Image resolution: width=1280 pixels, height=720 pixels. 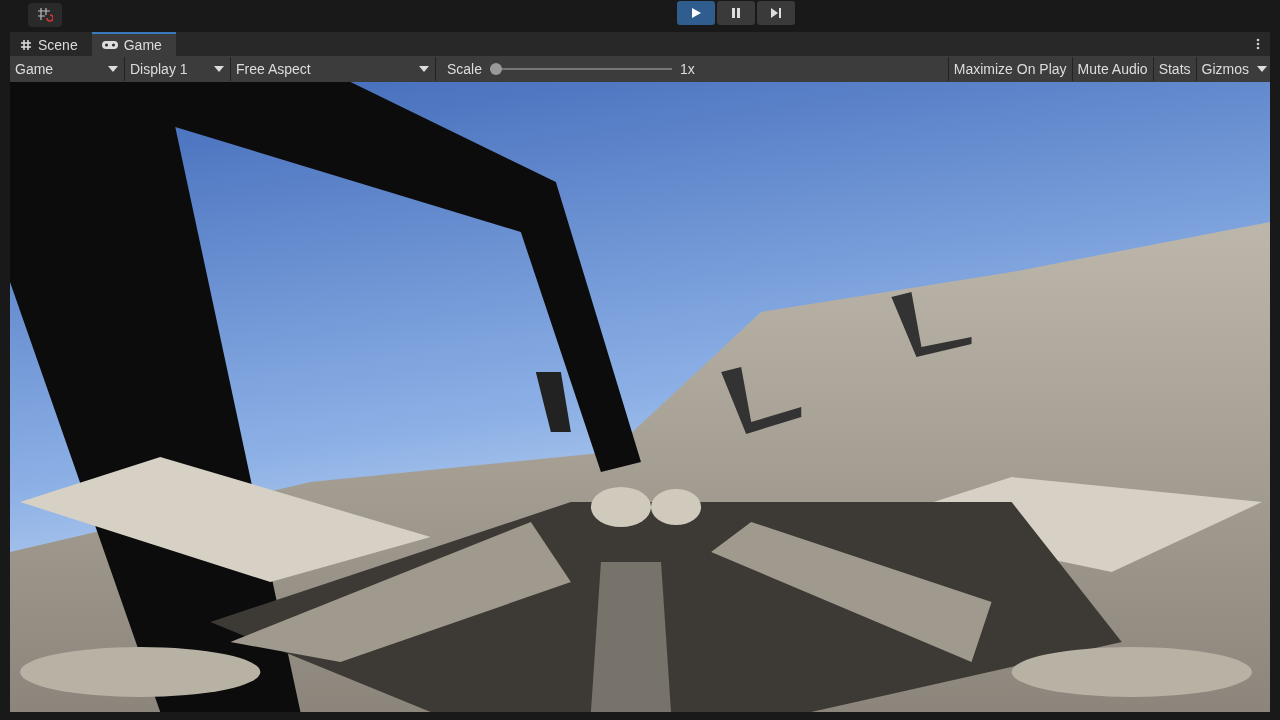 What do you see at coordinates (51, 44) in the screenshot?
I see `view-tab: Scene` at bounding box center [51, 44].